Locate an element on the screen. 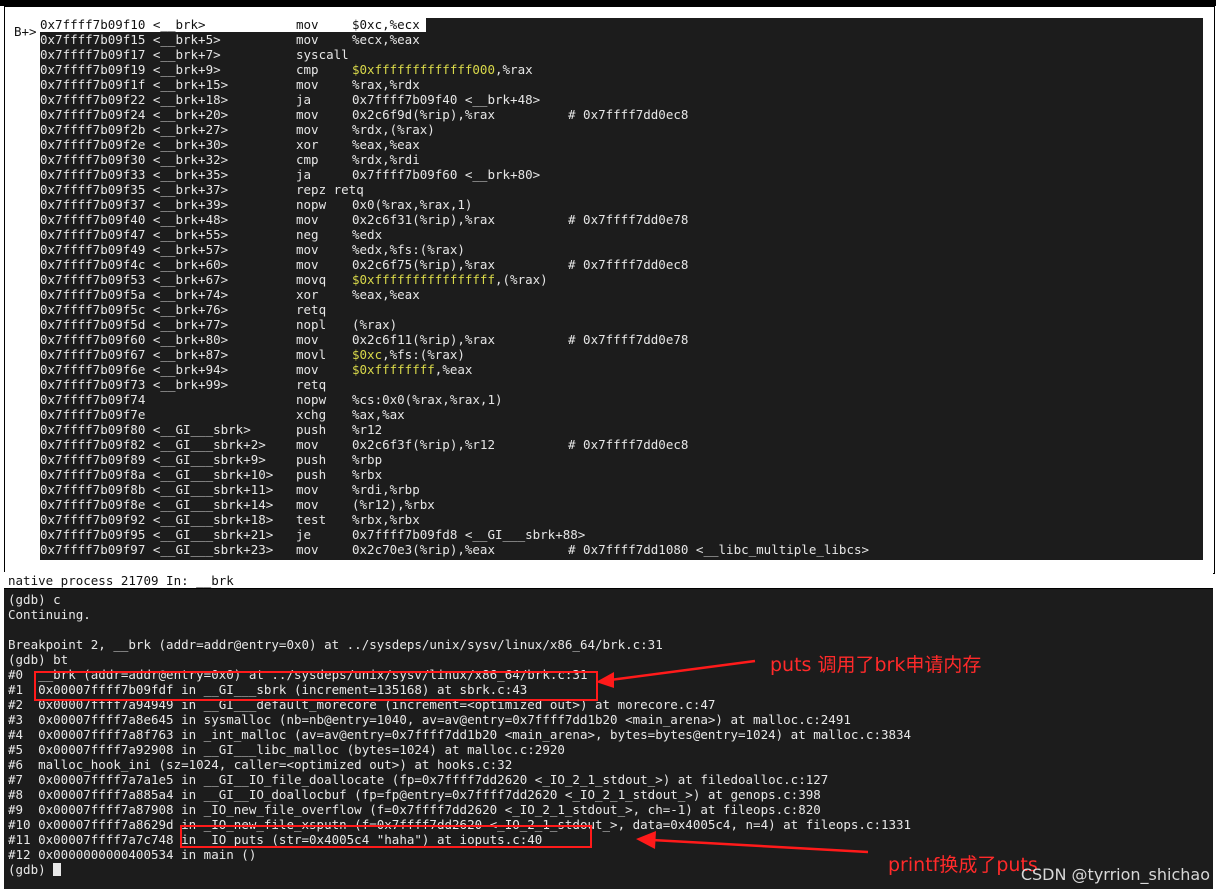 This screenshot has height=892, width=1216. arrow-head-puts is located at coordinates (646, 840).